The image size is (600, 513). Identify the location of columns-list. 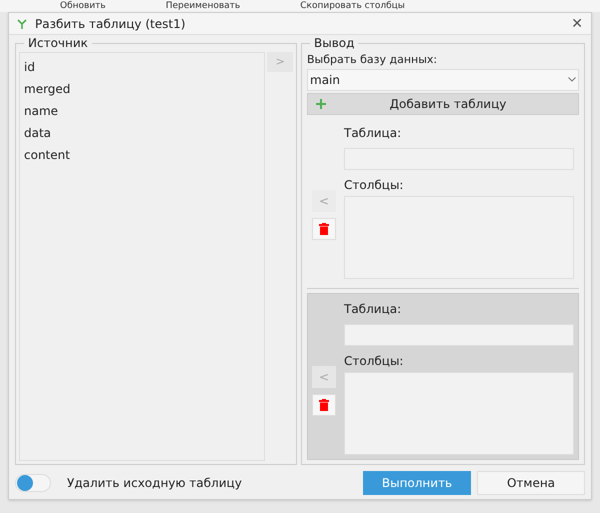
(459, 413).